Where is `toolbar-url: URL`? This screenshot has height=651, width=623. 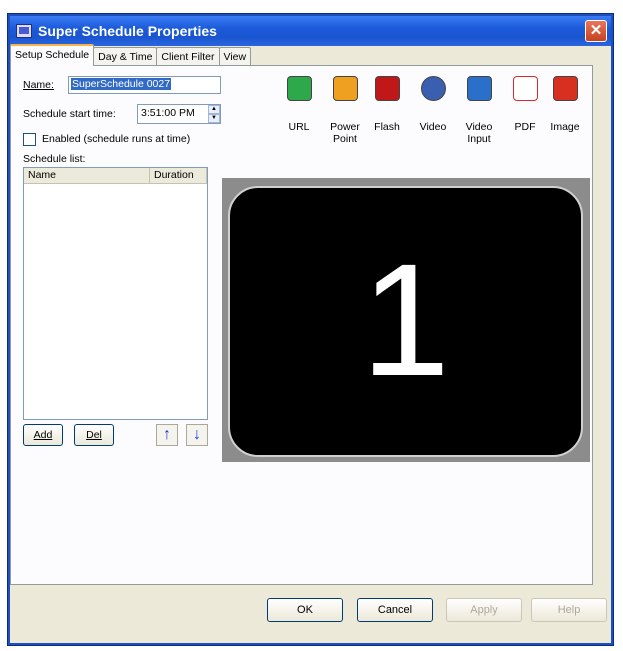
toolbar-url: URL is located at coordinates (299, 104).